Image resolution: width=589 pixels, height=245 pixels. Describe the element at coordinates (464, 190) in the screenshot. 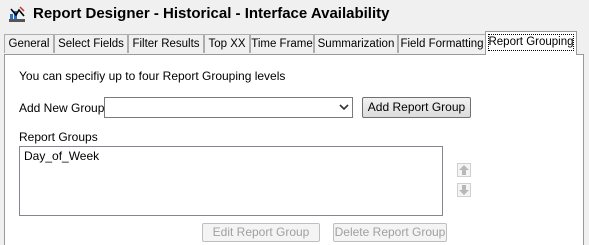

I see `move-down-arrow-icon` at that location.